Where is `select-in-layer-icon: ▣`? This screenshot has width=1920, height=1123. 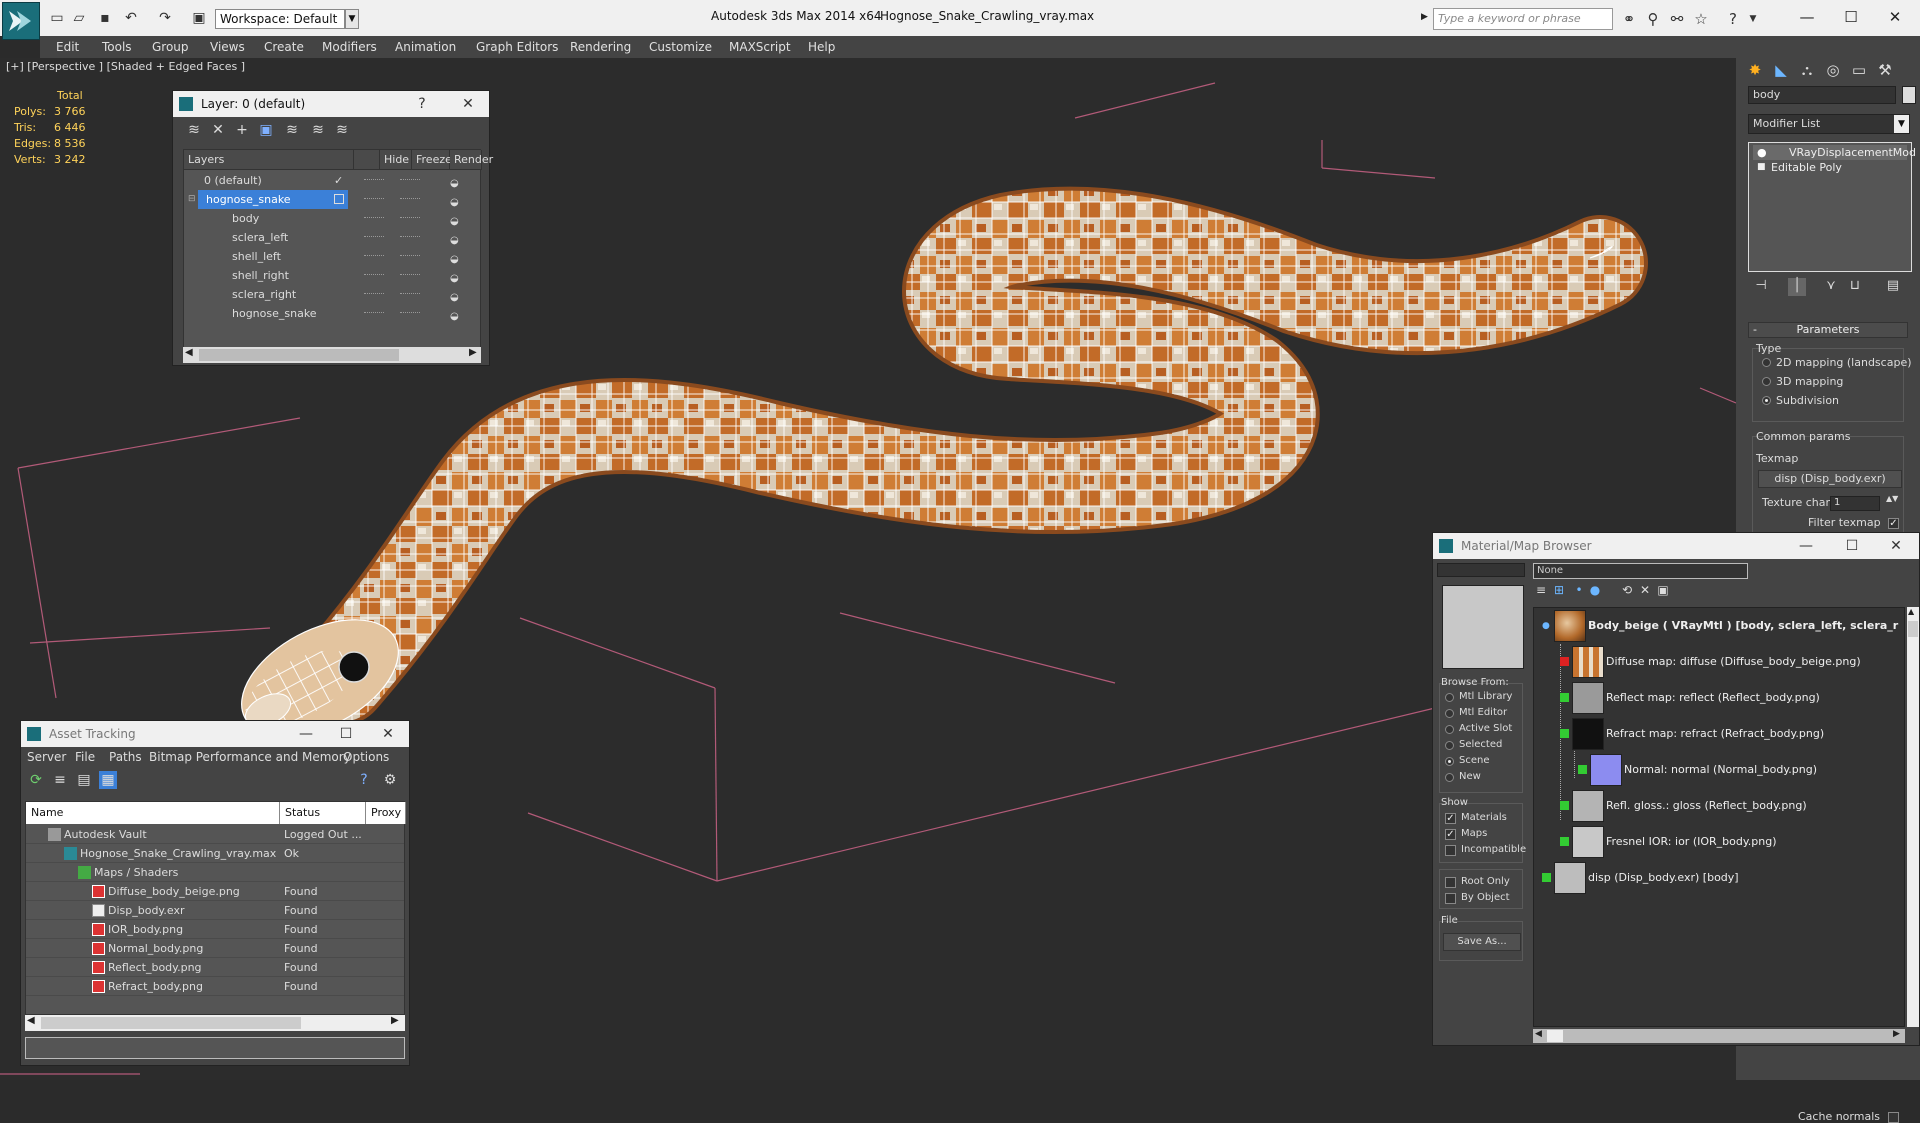 select-in-layer-icon: ▣ is located at coordinates (266, 130).